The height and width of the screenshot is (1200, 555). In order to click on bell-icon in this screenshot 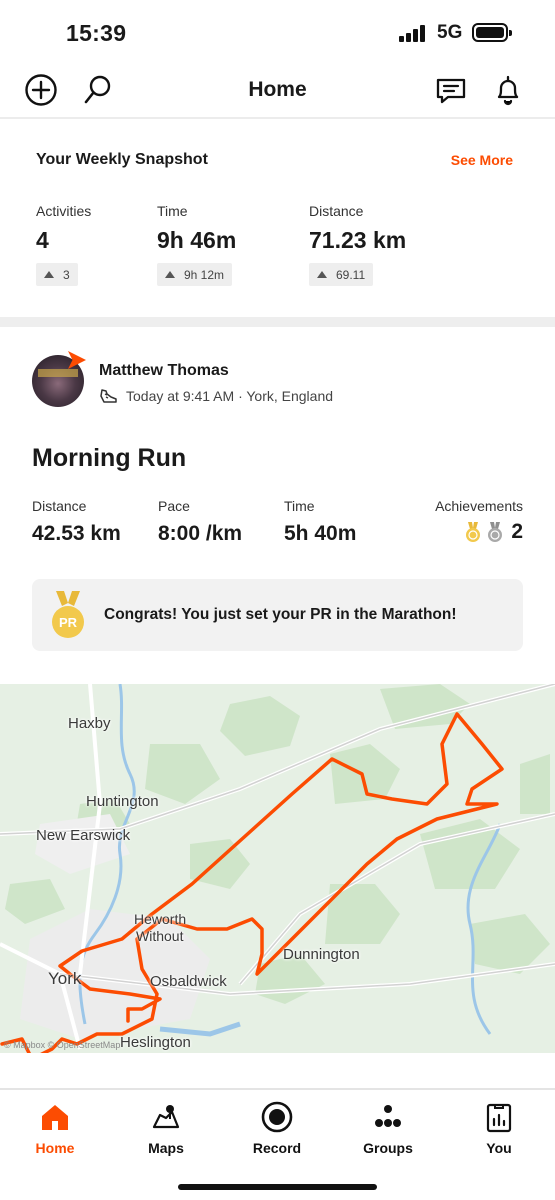, I will do `click(508, 90)`.